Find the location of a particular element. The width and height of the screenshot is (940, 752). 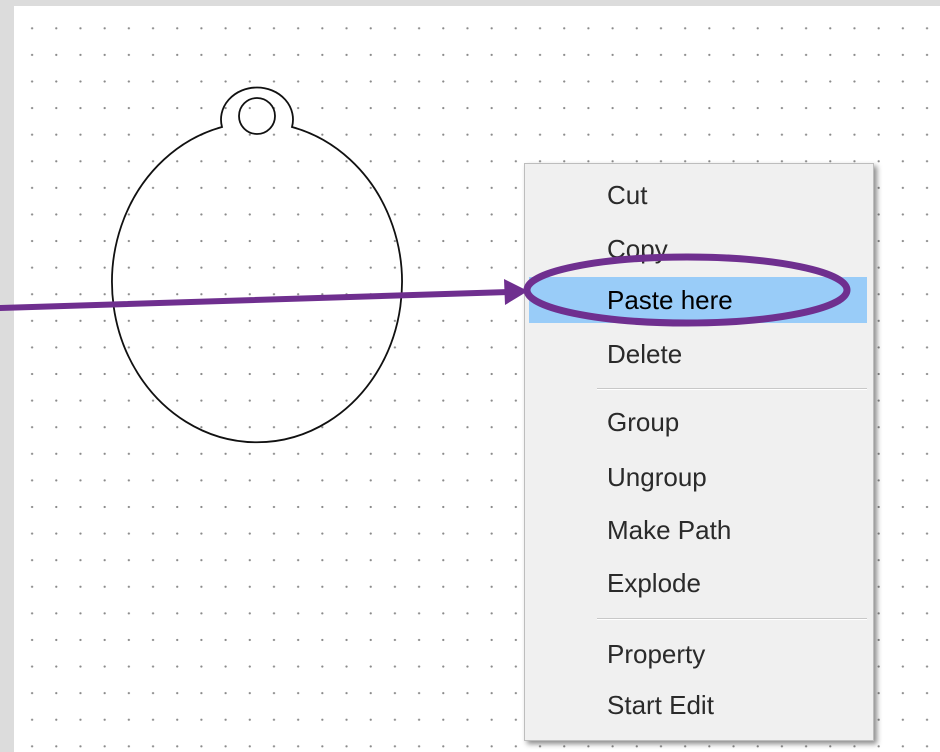

menu-item-property: Property is located at coordinates (698, 654).